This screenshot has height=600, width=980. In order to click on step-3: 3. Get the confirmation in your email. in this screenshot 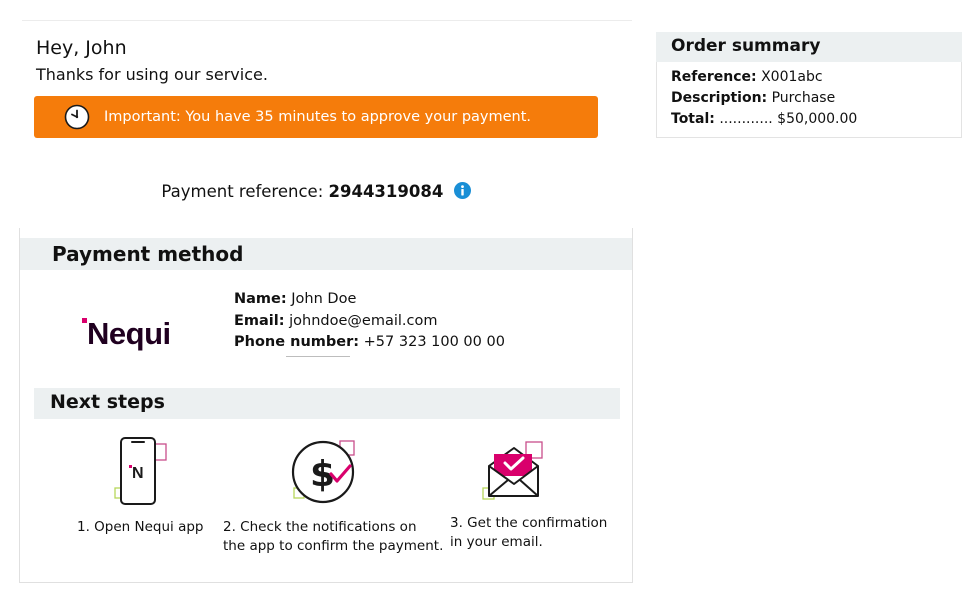, I will do `click(528, 533)`.